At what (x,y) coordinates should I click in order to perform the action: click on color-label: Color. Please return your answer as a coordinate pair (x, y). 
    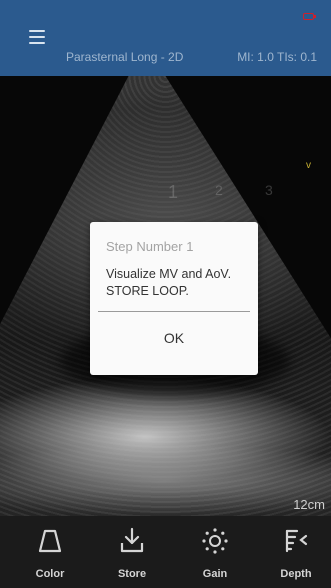
    Looking at the image, I should click on (50, 574).